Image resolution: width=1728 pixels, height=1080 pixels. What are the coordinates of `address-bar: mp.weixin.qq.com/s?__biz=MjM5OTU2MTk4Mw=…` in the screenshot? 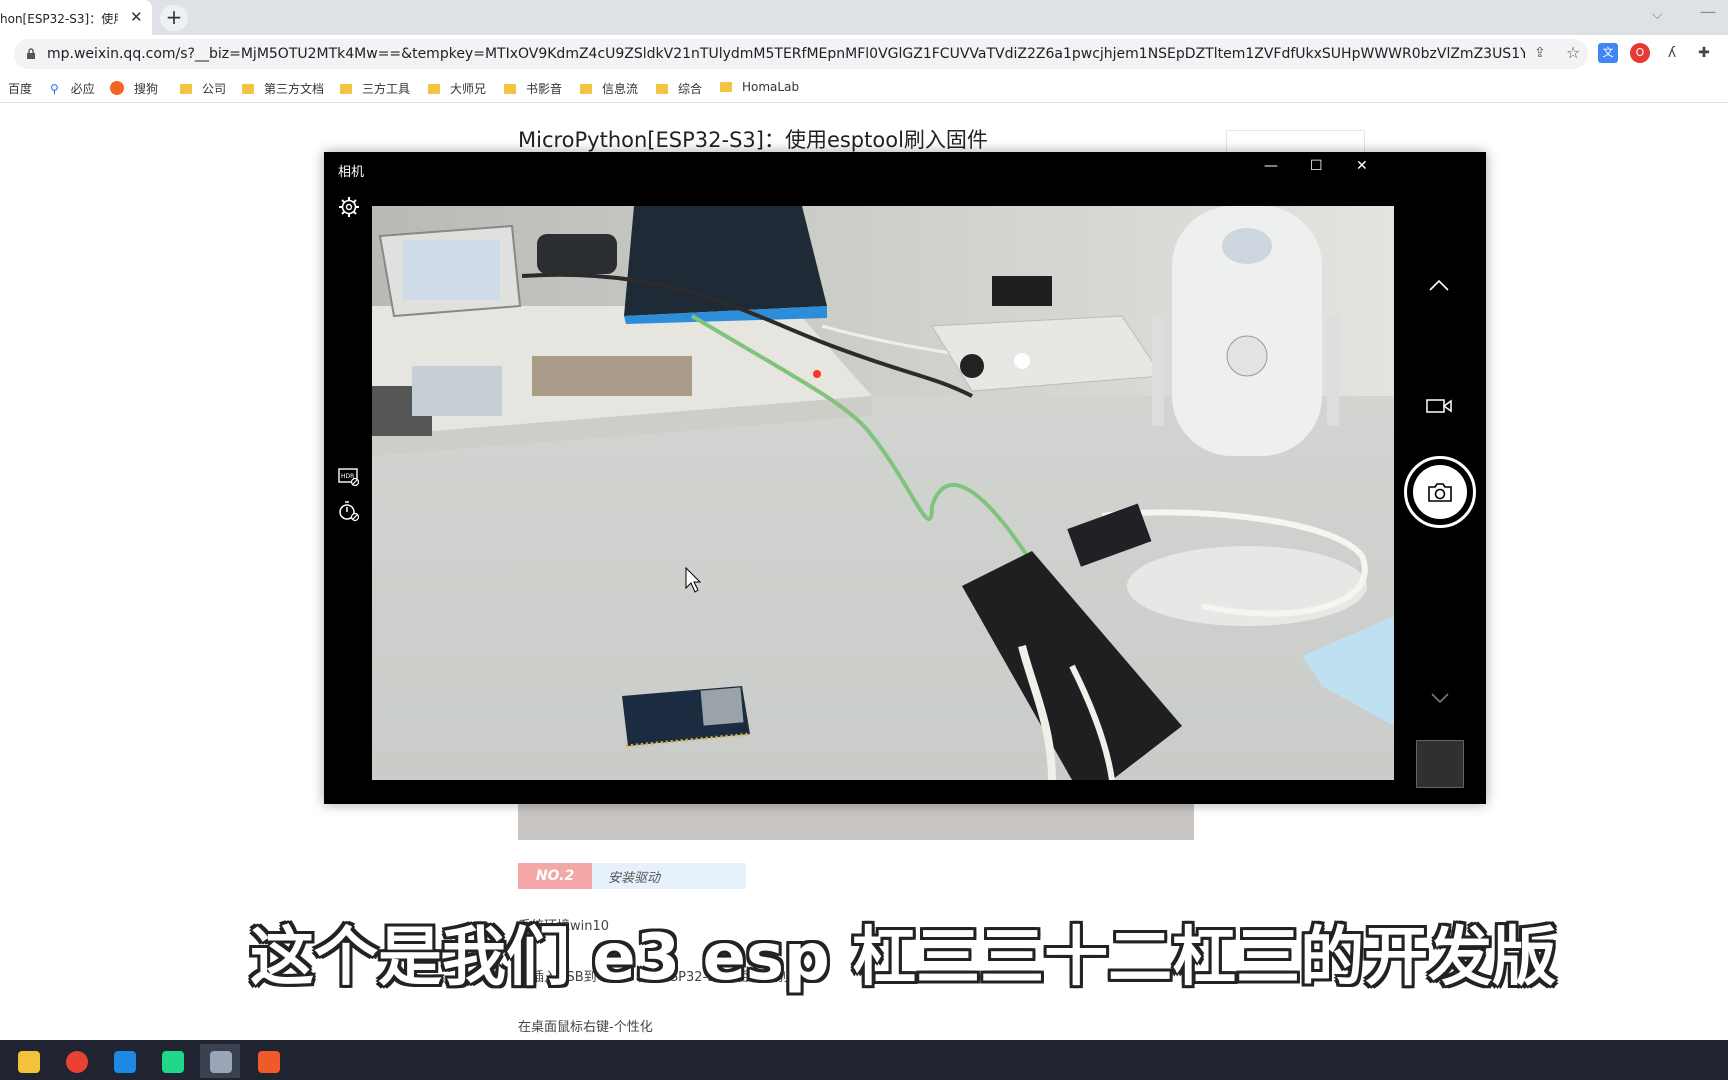 It's located at (864, 54).